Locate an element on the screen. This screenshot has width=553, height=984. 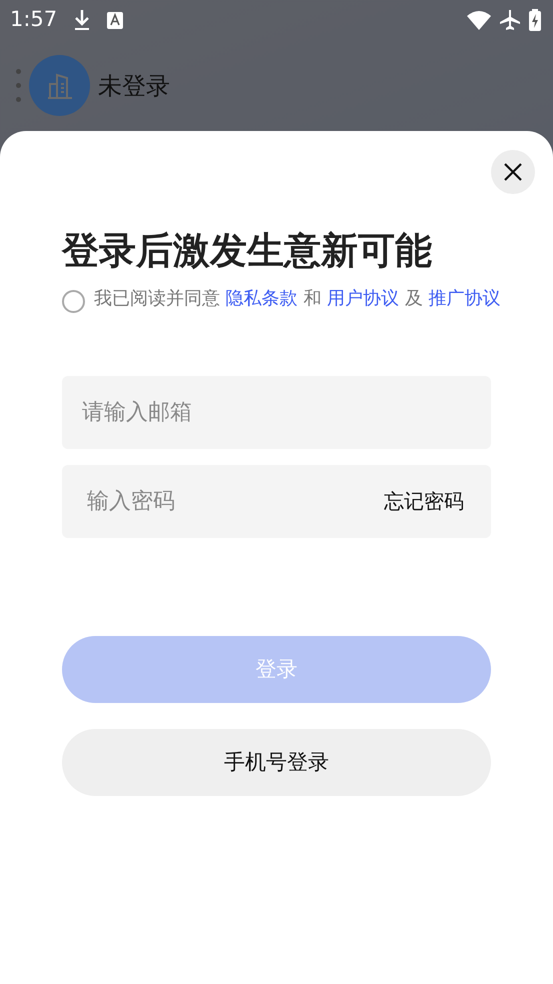
agreement-link: 推广协议 is located at coordinates (464, 299).